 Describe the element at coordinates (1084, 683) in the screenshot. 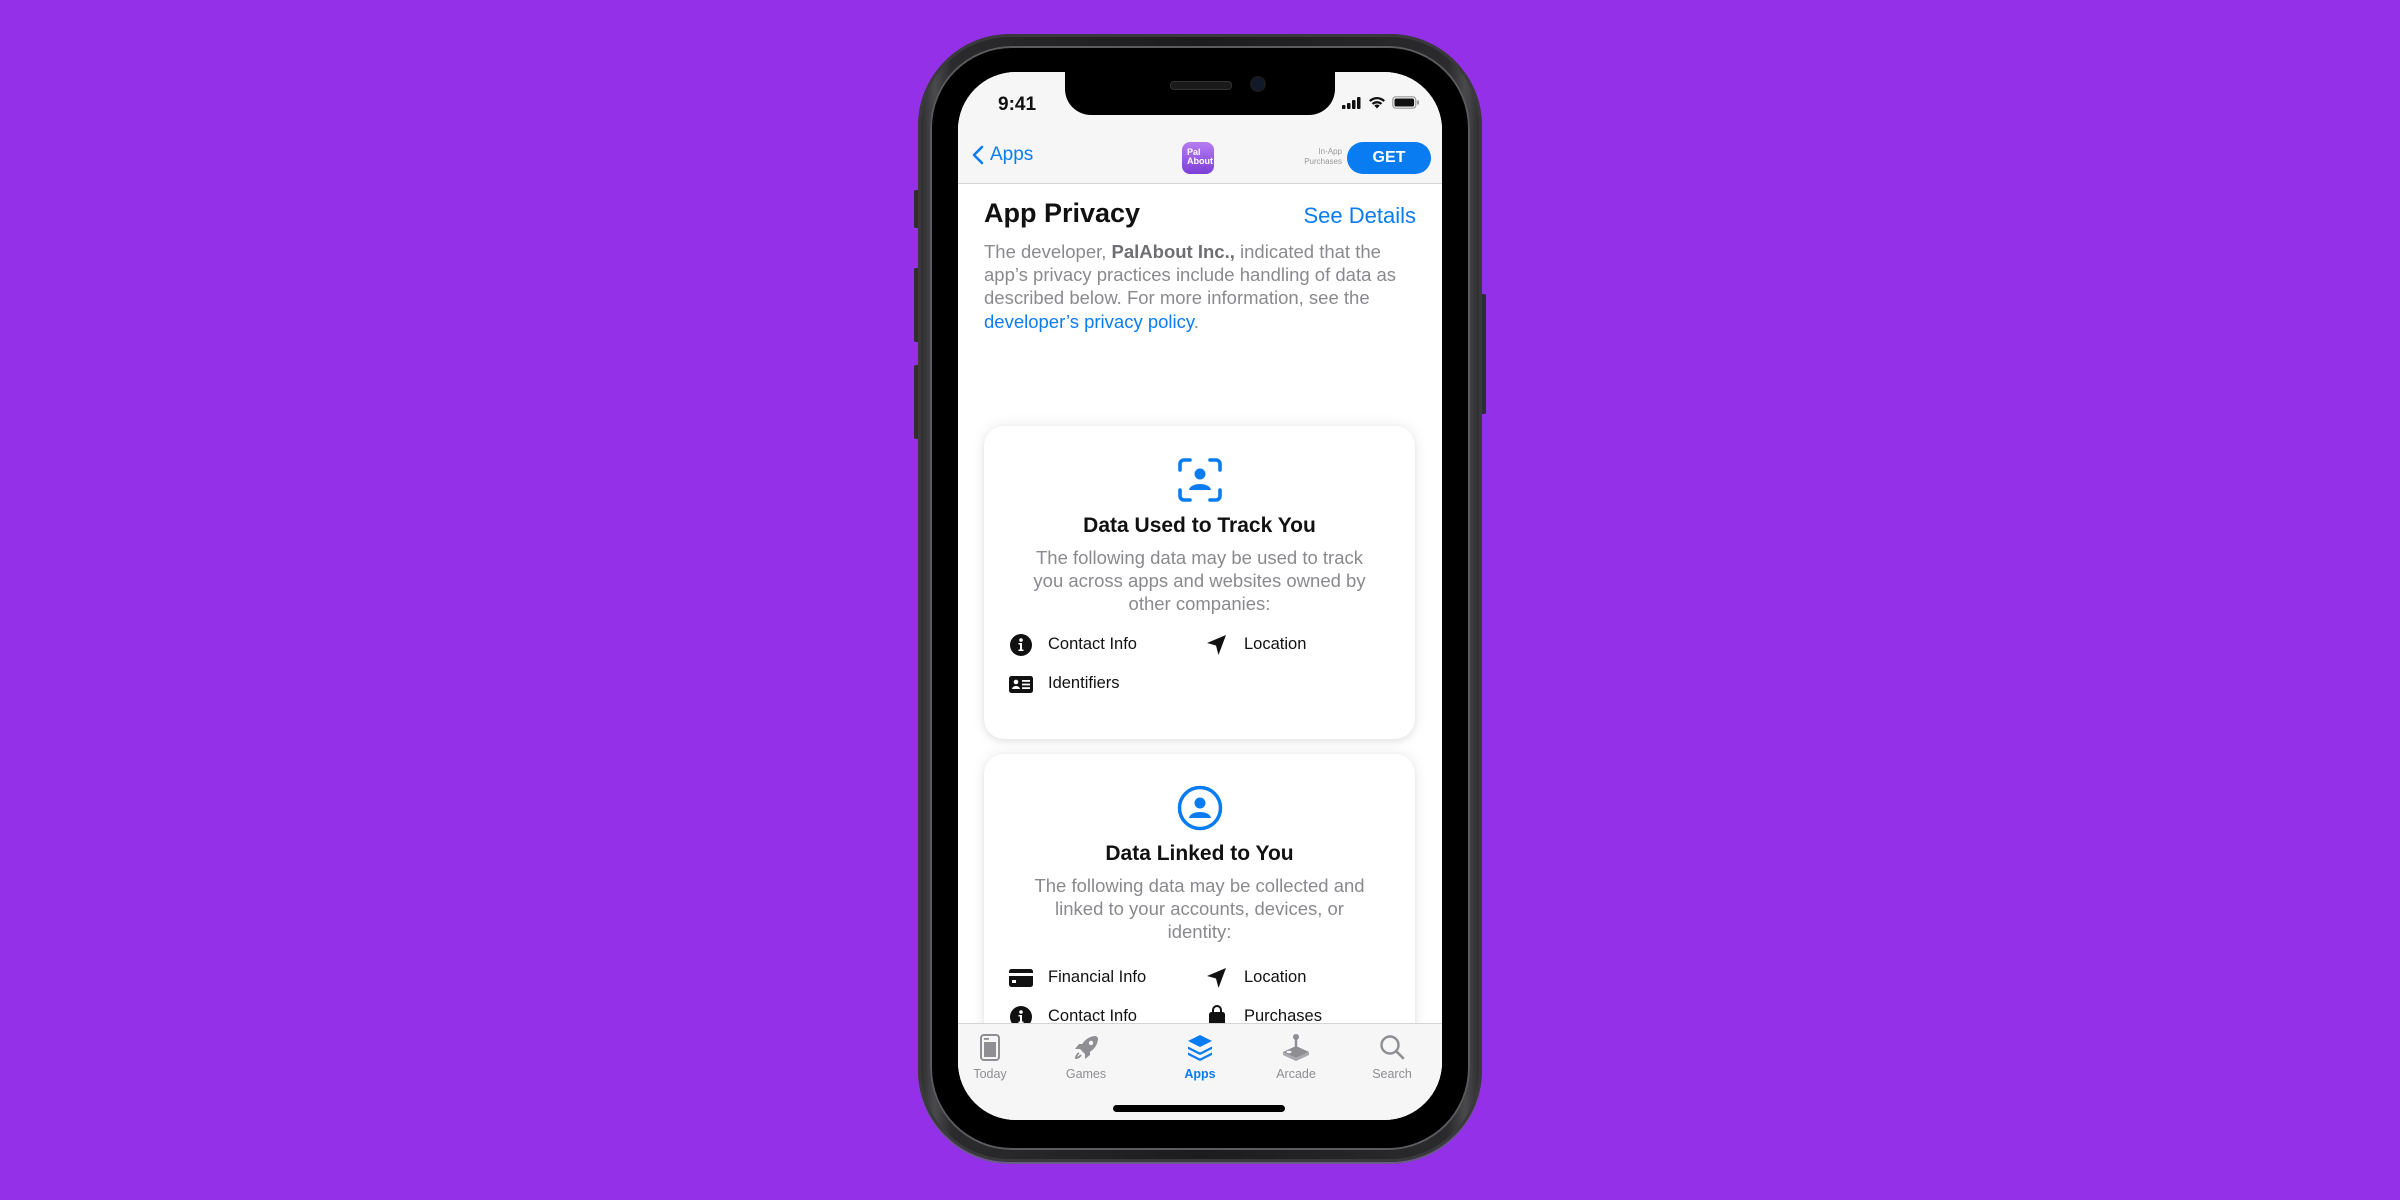

I see `item-label: Identifiers` at that location.